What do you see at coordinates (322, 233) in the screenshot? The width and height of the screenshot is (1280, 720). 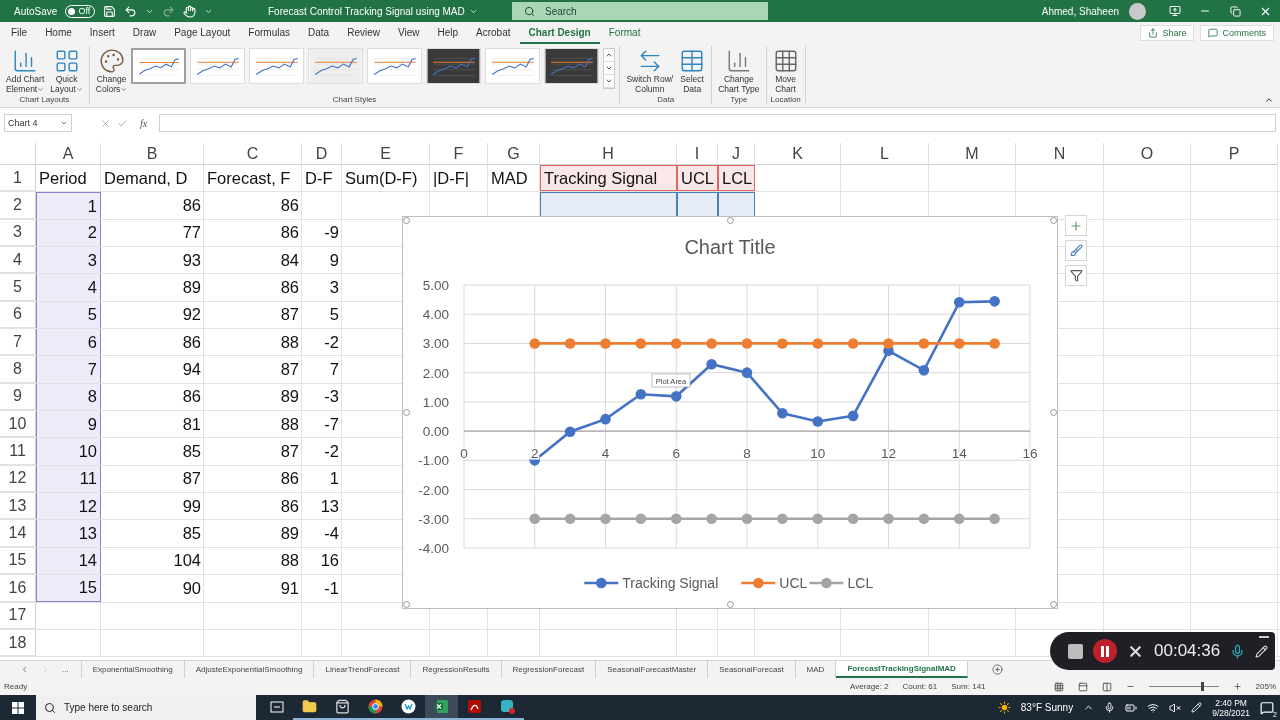 I see `table-cell: -9` at bounding box center [322, 233].